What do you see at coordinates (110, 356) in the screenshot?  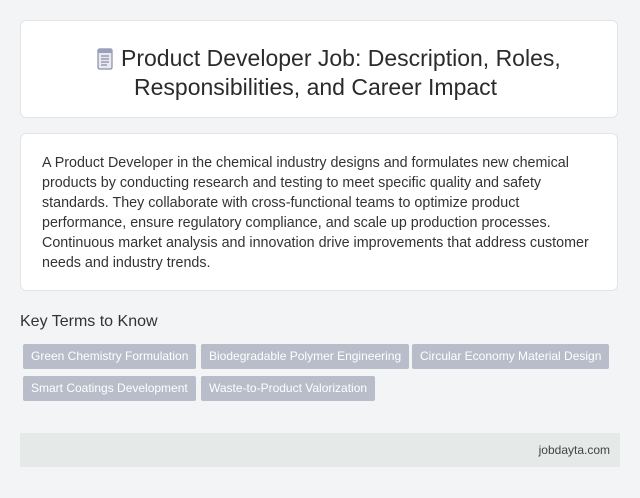 I see `tag-green-chemistry-formulation: Green Chemistry Formulation` at bounding box center [110, 356].